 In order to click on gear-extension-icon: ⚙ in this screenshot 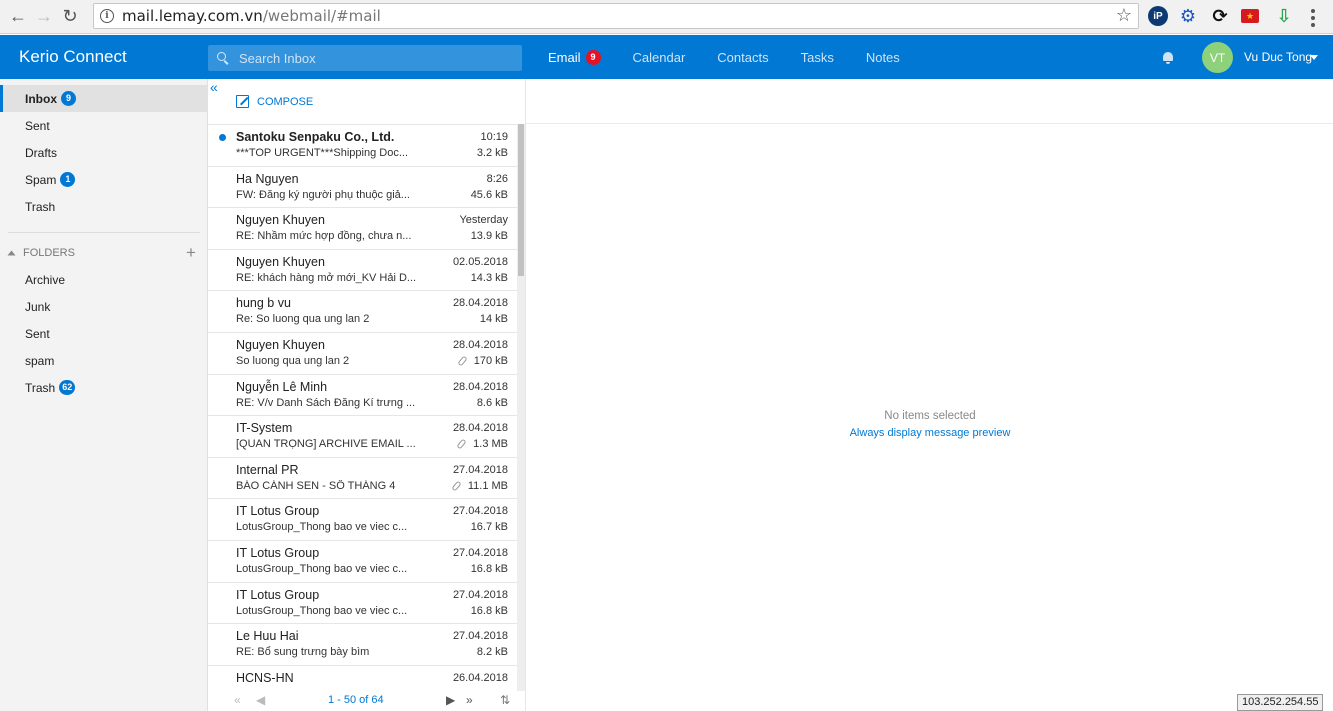, I will do `click(1188, 16)`.